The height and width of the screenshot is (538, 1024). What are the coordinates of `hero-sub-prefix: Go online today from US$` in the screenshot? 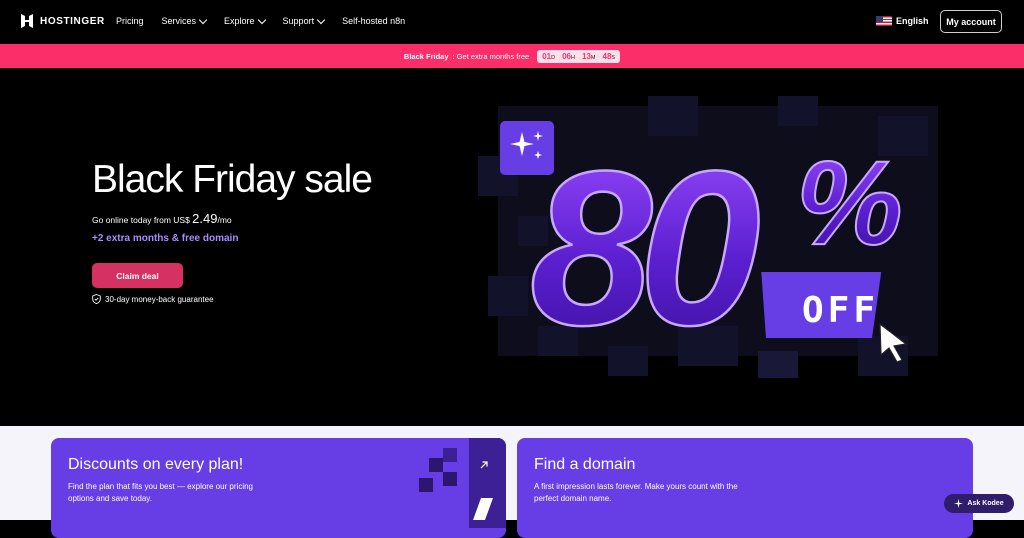 It's located at (142, 220).